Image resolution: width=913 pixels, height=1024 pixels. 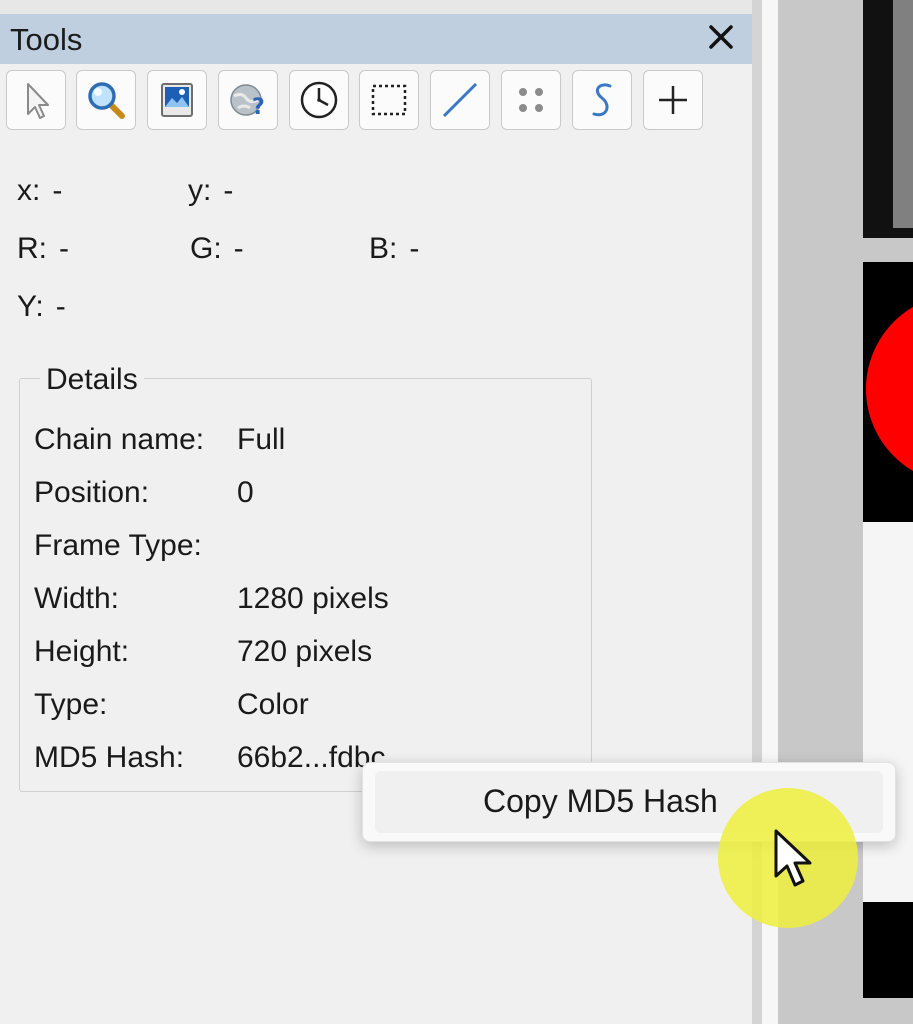 I want to click on pointer-tool-button, so click(x=36, y=100).